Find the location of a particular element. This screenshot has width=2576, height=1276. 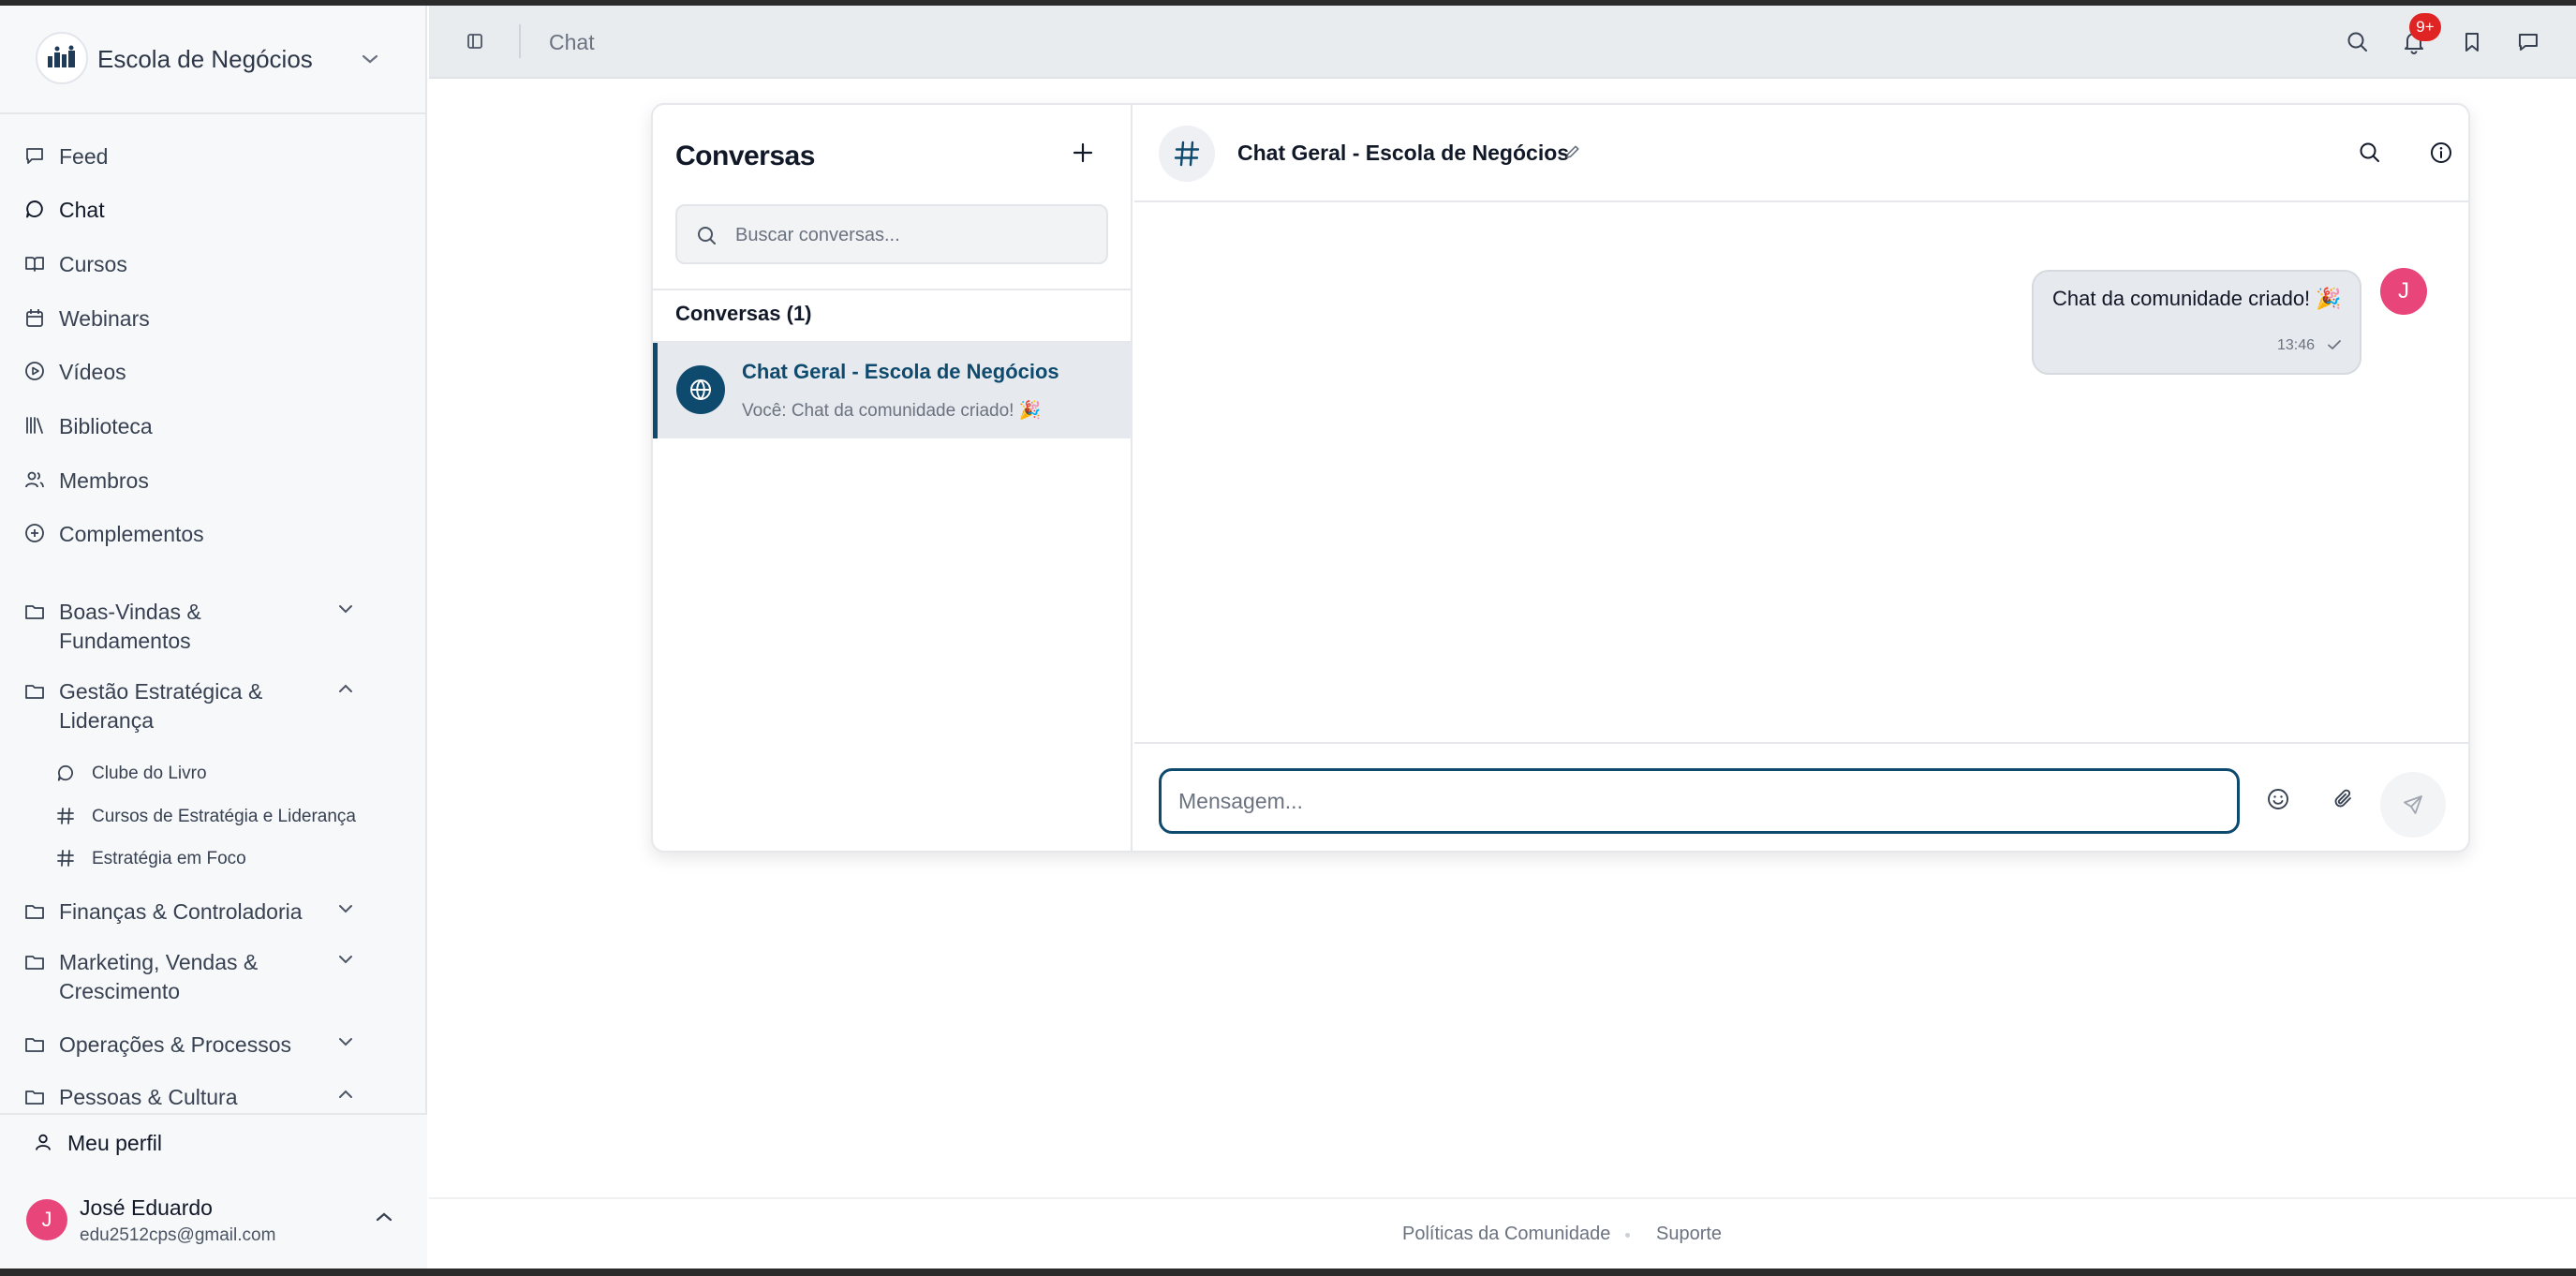

top-bar: Chat is located at coordinates (1502, 42).